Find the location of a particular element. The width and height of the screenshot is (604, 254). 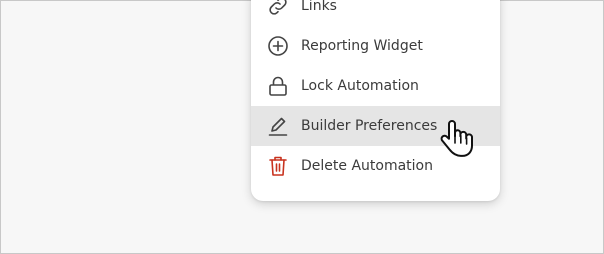

menu-item-label: Builder Preferences is located at coordinates (369, 126).